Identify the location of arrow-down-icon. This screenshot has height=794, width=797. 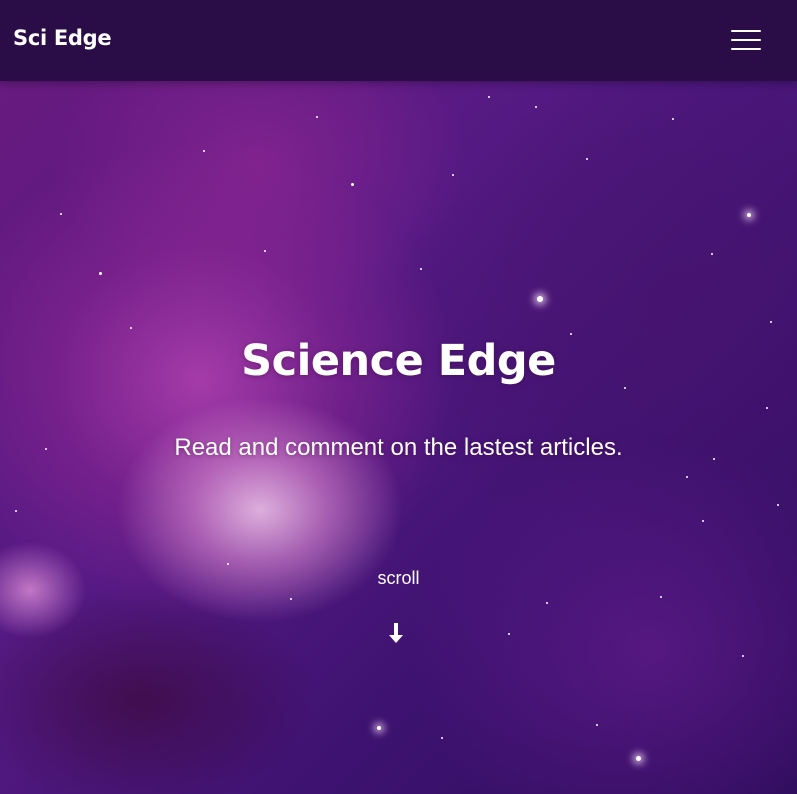
(396, 633).